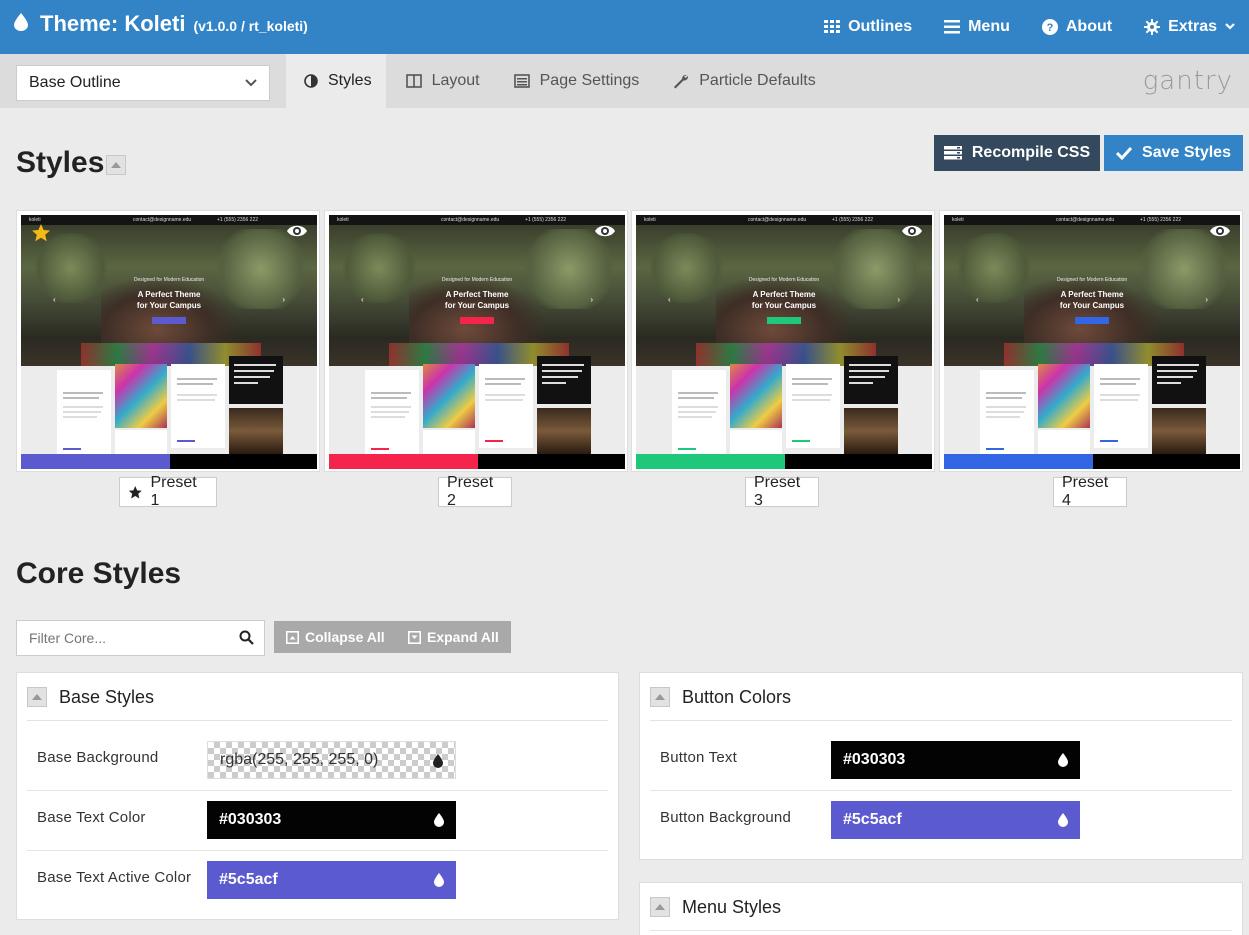 This screenshot has width=1249, height=935. Describe the element at coordinates (589, 80) in the screenshot. I see `tab-page-settings-label: Page Settings` at that location.